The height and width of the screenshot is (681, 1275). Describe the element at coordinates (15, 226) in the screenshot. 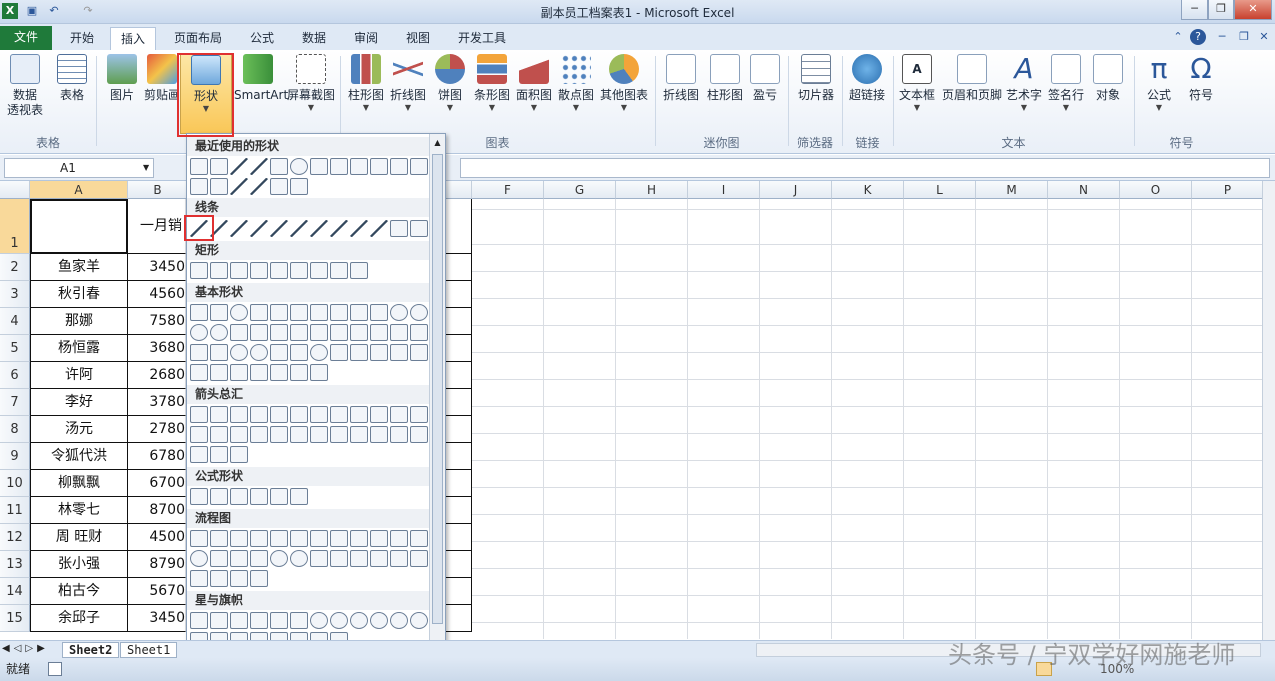

I see `row-header: 1` at that location.